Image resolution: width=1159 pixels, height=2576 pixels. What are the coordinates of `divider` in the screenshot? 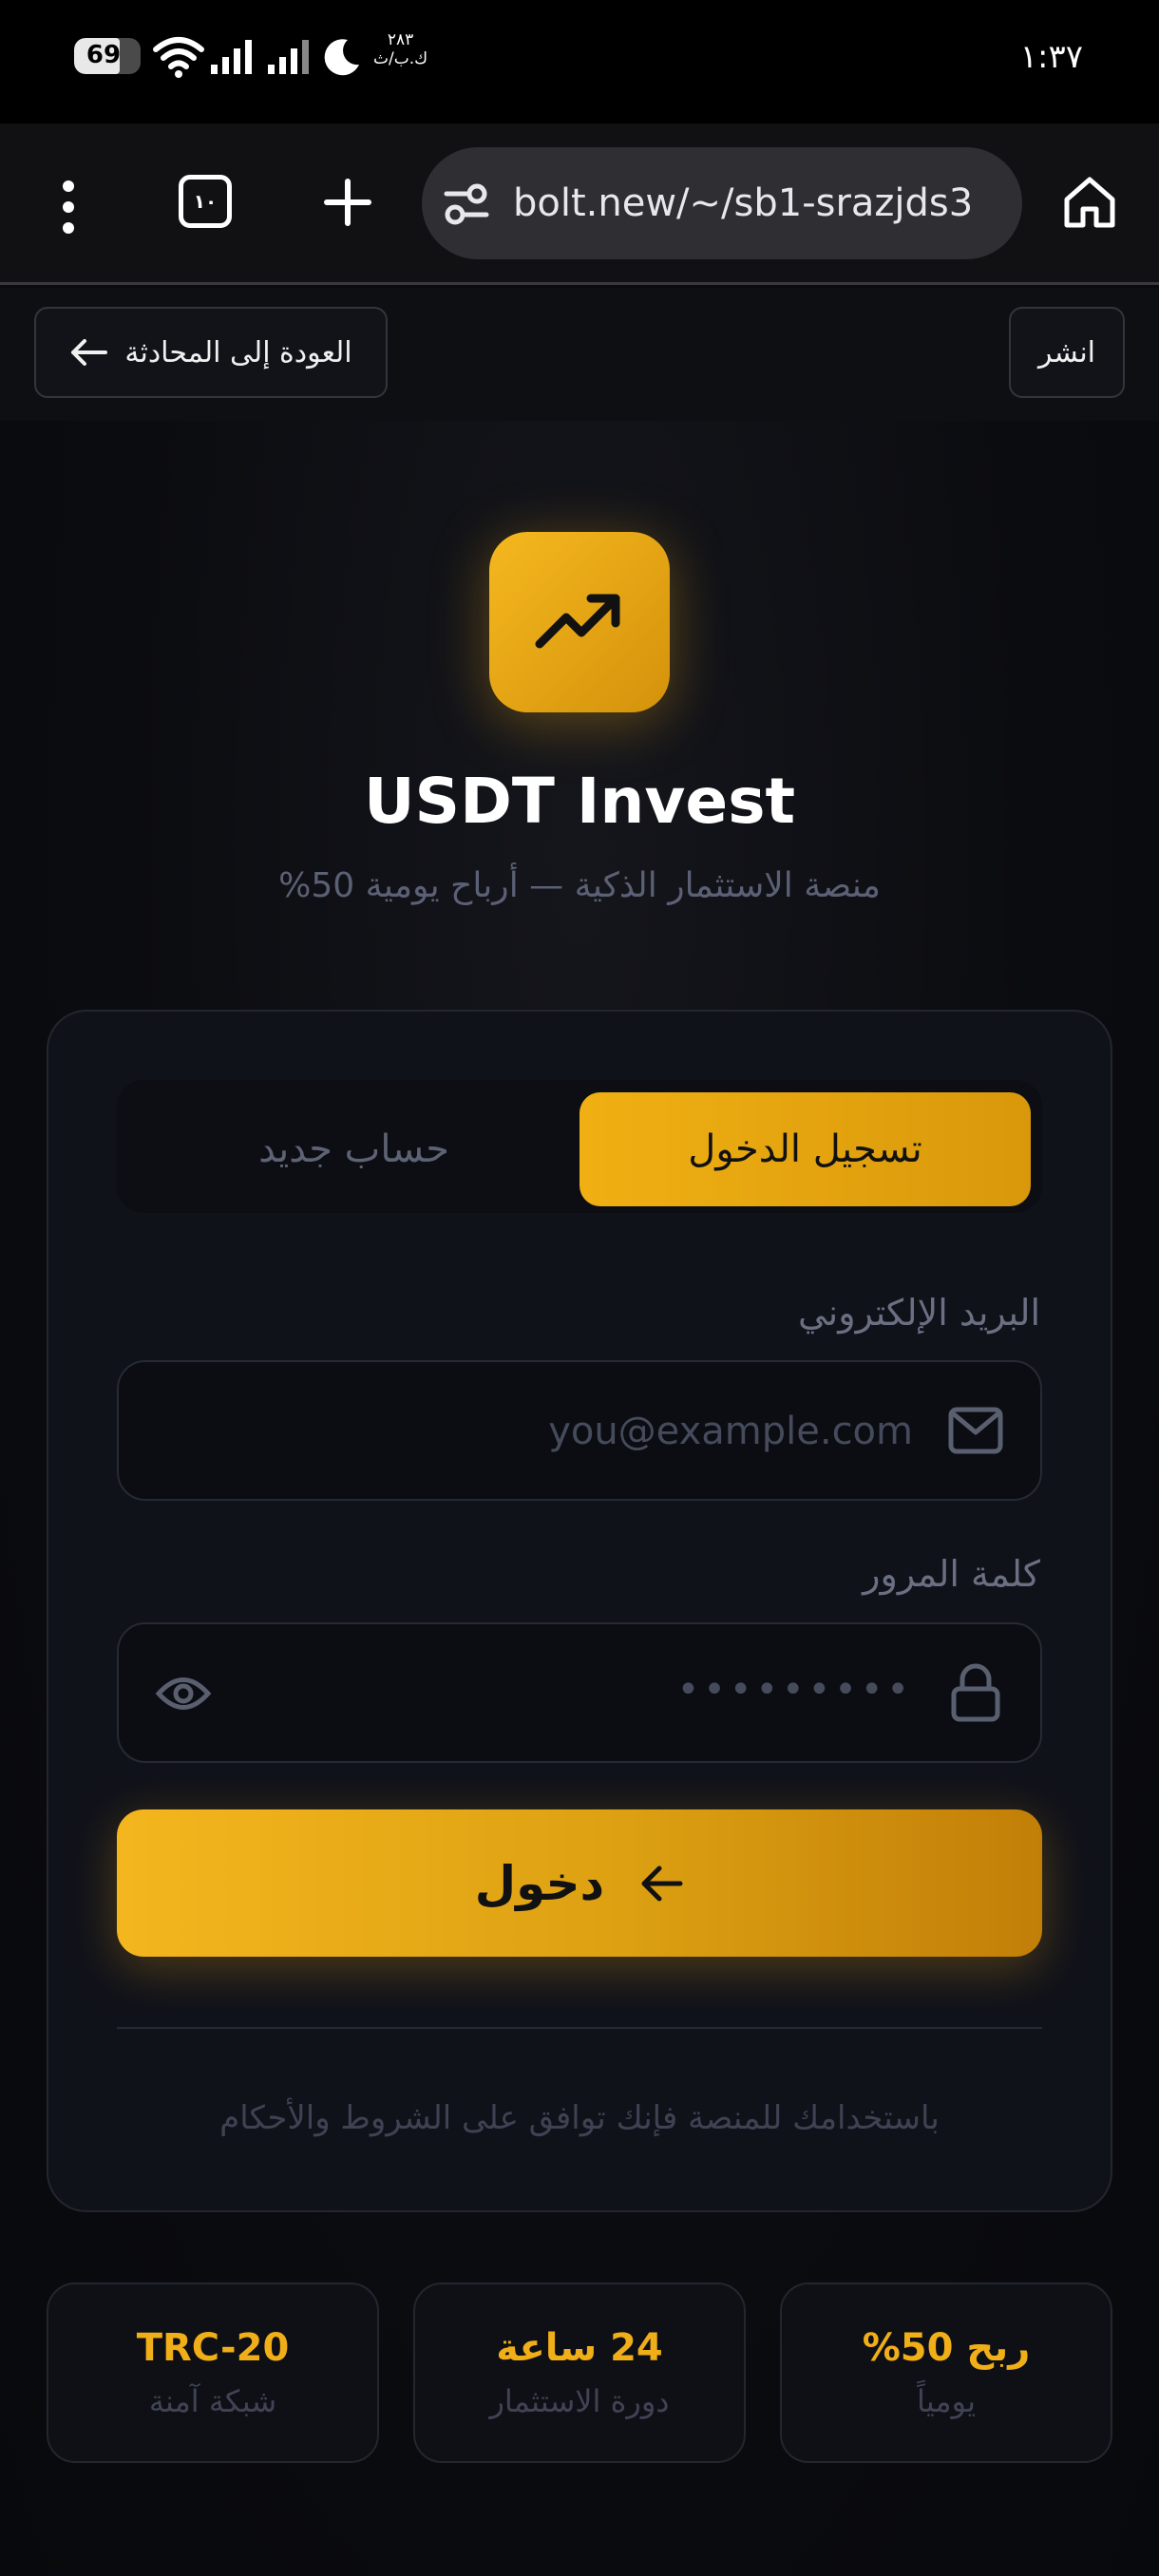 It's located at (579, 2028).